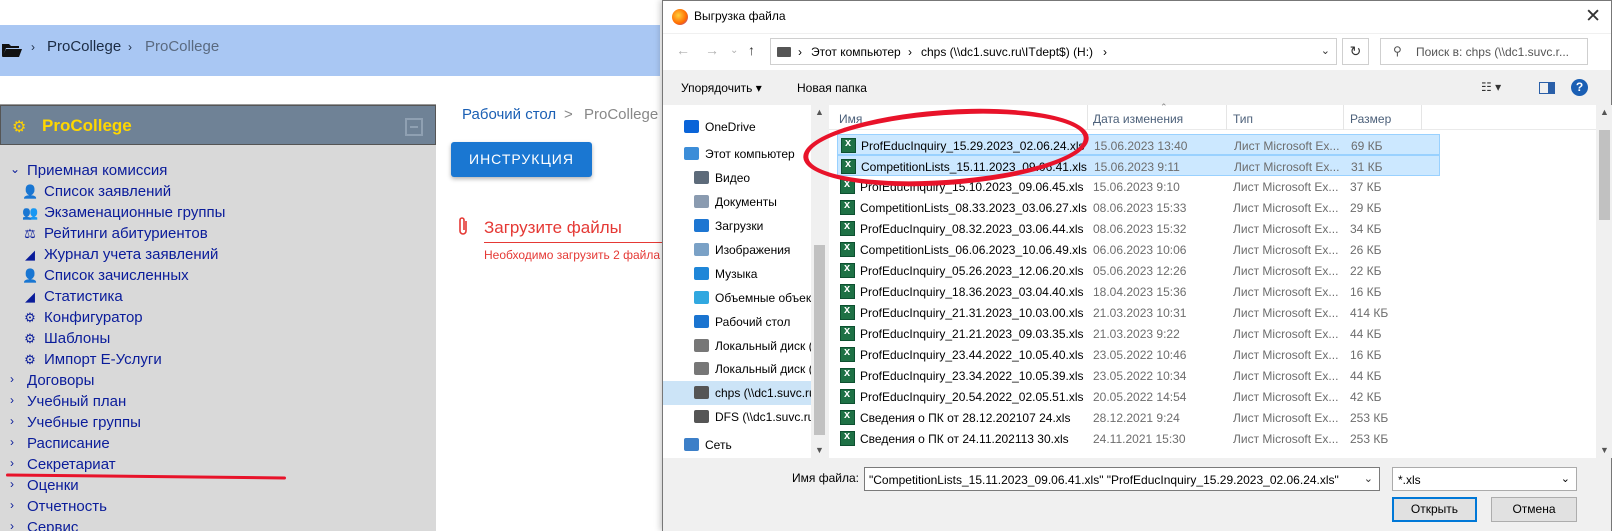 Image resolution: width=1612 pixels, height=531 pixels. I want to click on tree-subitem: 👤 Список заявлений, so click(218, 192).